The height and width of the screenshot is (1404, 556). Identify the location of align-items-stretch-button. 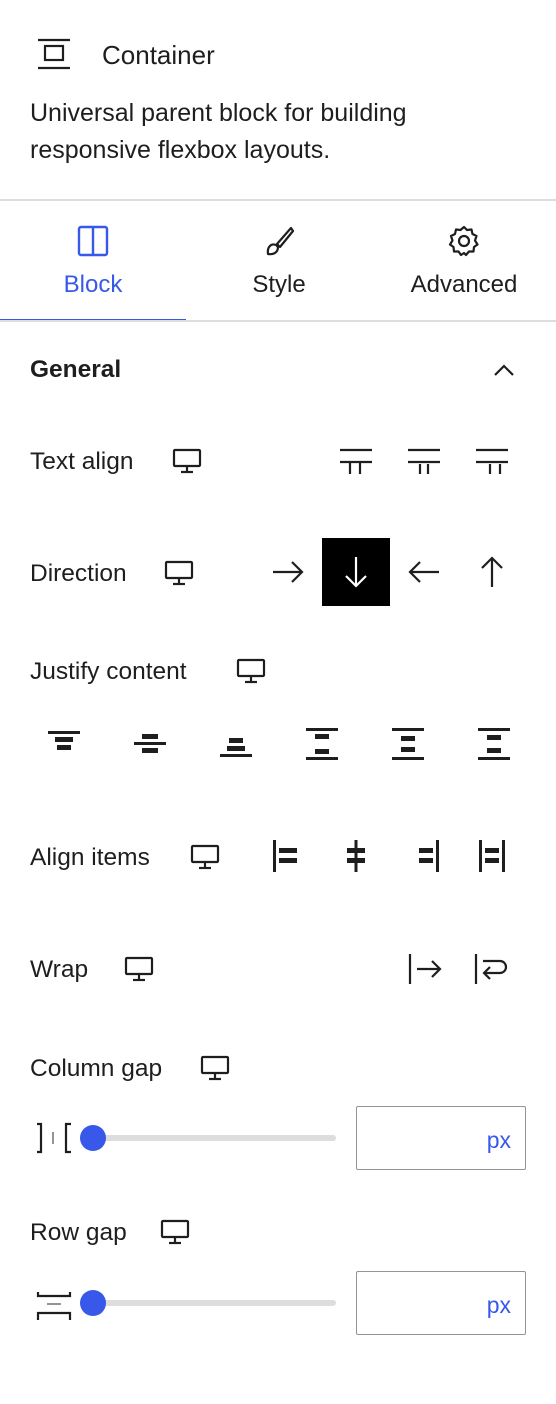
(492, 856).